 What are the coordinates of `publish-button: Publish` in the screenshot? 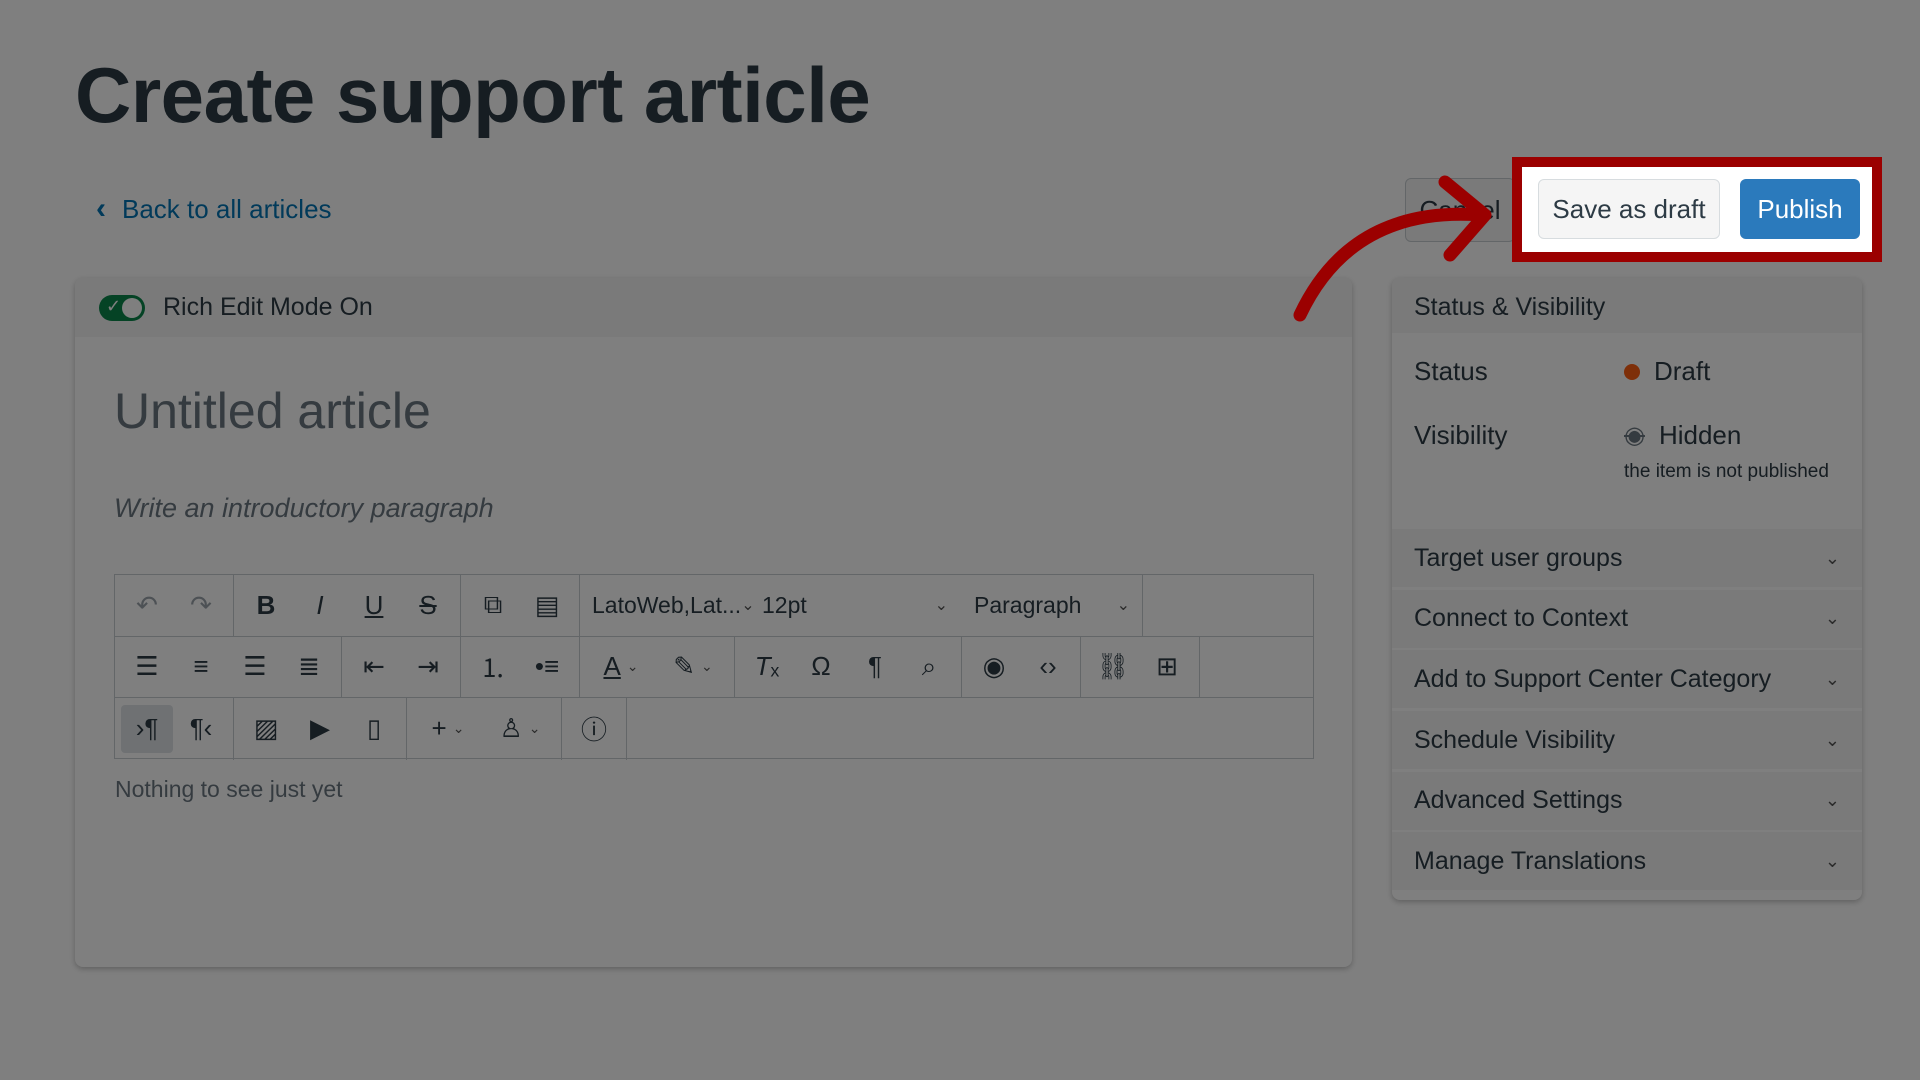 It's located at (1800, 209).